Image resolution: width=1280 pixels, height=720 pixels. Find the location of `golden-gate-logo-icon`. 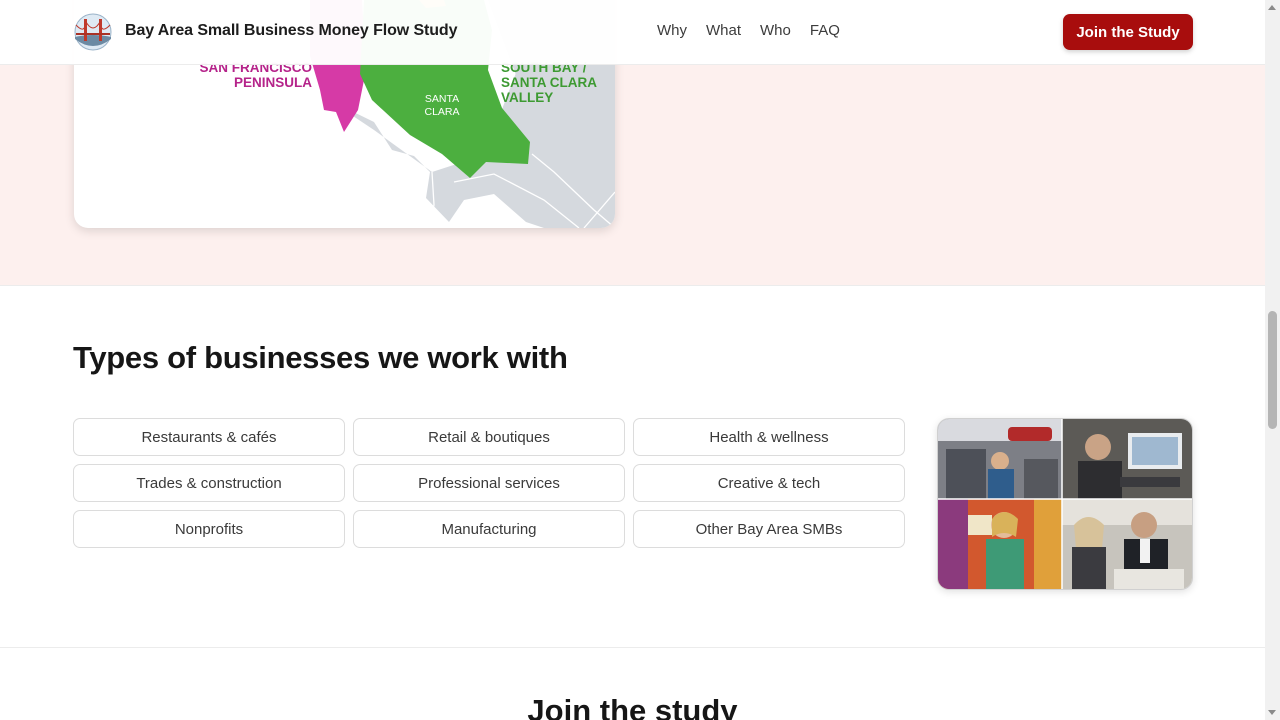

golden-gate-logo-icon is located at coordinates (93, 32).